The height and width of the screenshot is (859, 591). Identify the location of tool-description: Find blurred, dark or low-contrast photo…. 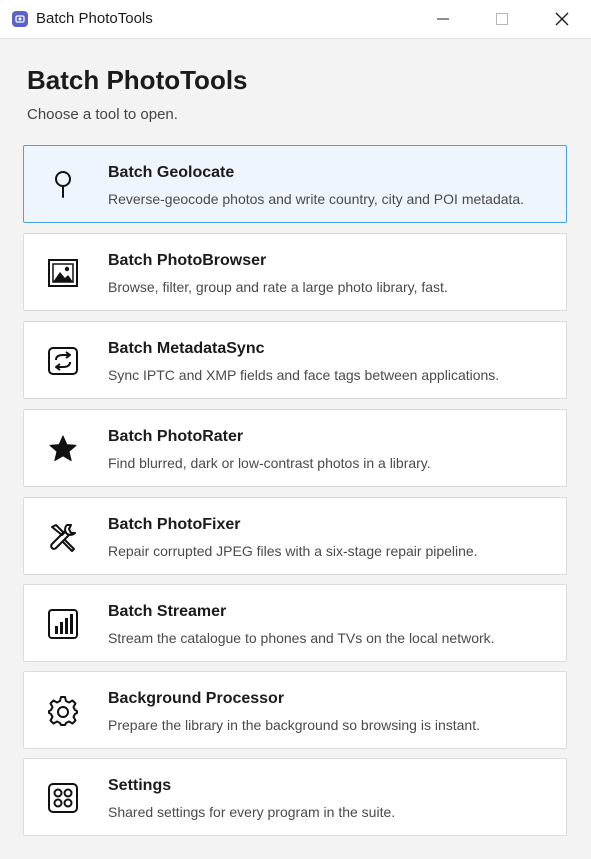
(269, 463).